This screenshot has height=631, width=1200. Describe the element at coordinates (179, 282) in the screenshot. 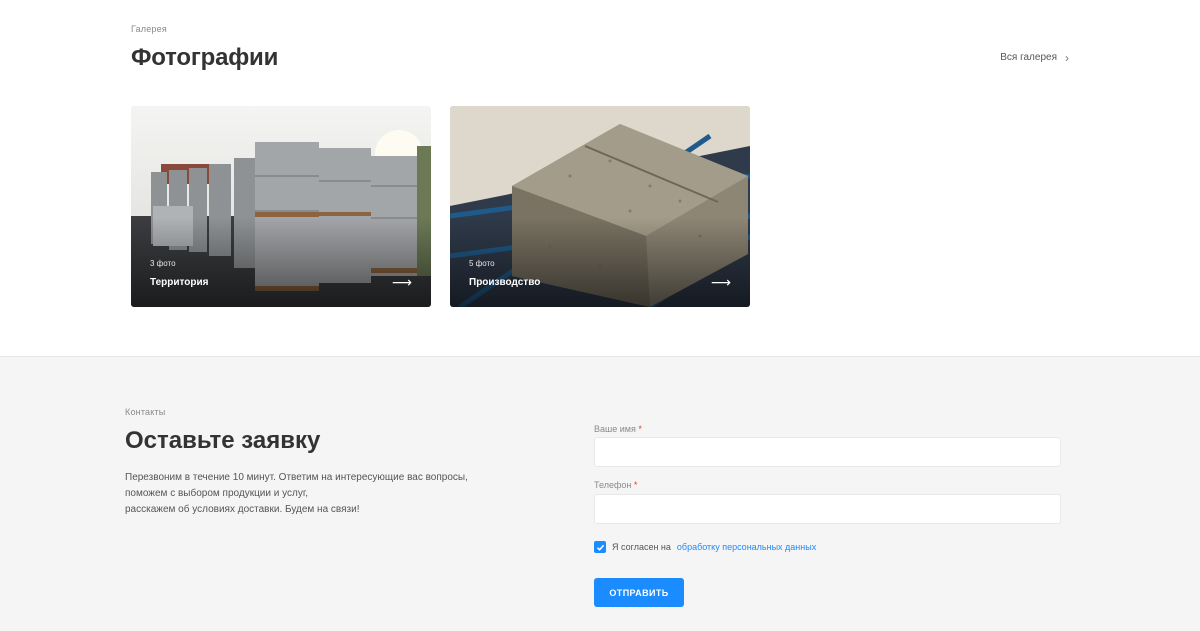

I see `card-title: Территория` at that location.